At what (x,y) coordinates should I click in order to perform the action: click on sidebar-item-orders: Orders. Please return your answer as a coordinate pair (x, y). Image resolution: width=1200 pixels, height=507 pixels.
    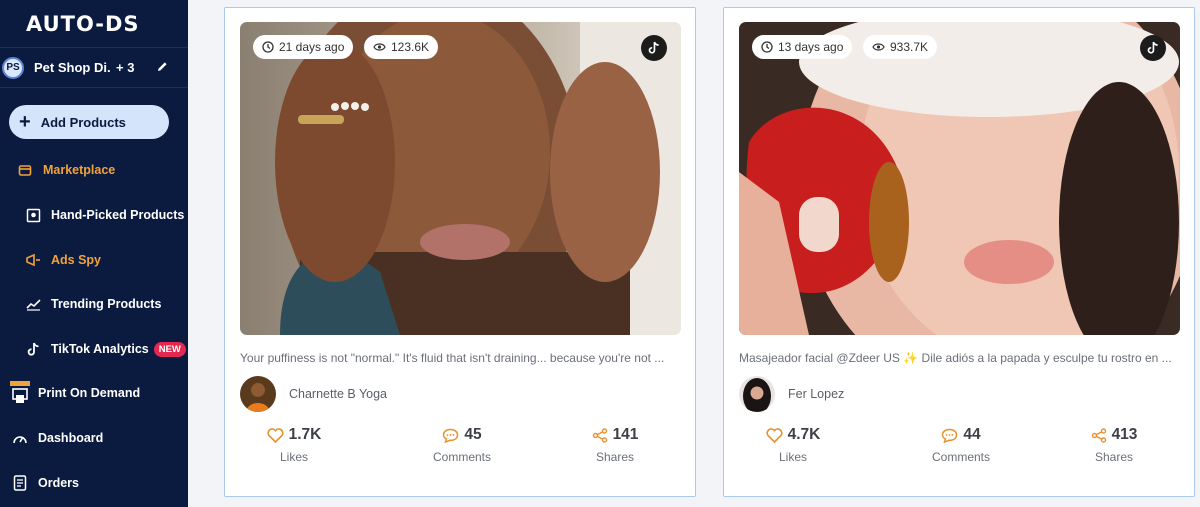
    Looking at the image, I should click on (94, 483).